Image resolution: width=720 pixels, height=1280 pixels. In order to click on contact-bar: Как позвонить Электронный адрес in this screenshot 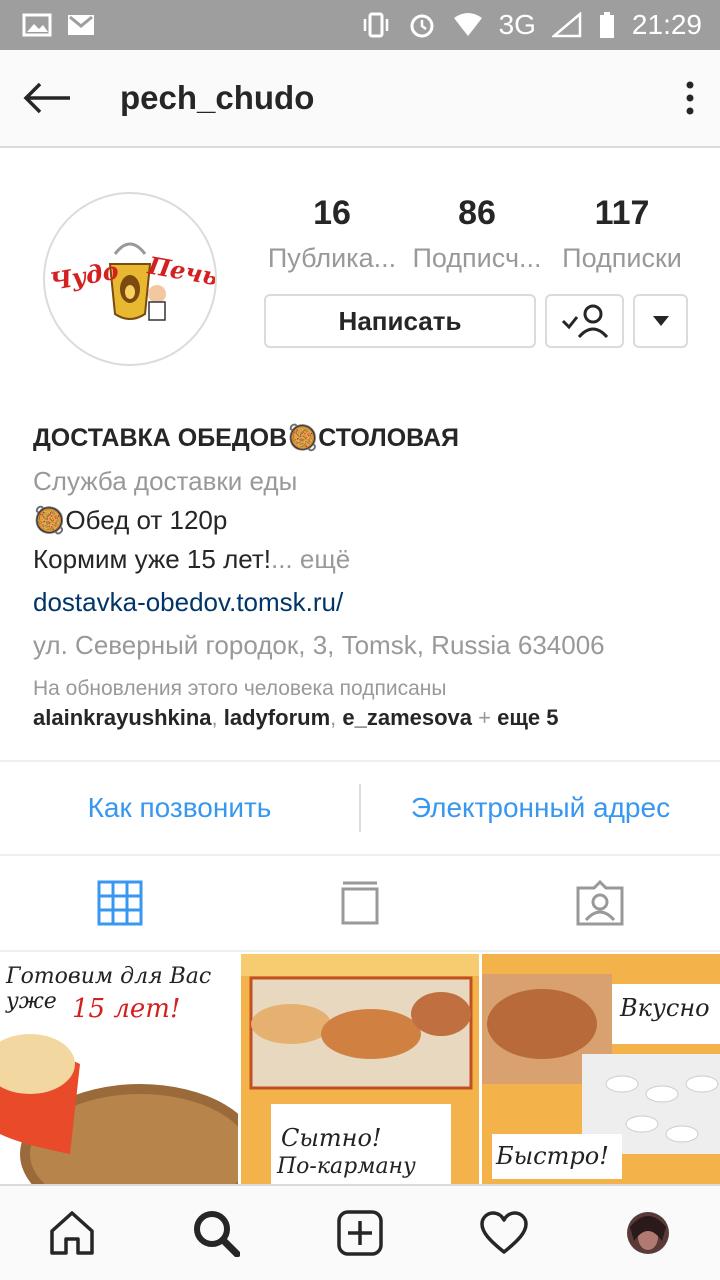, I will do `click(360, 808)`.